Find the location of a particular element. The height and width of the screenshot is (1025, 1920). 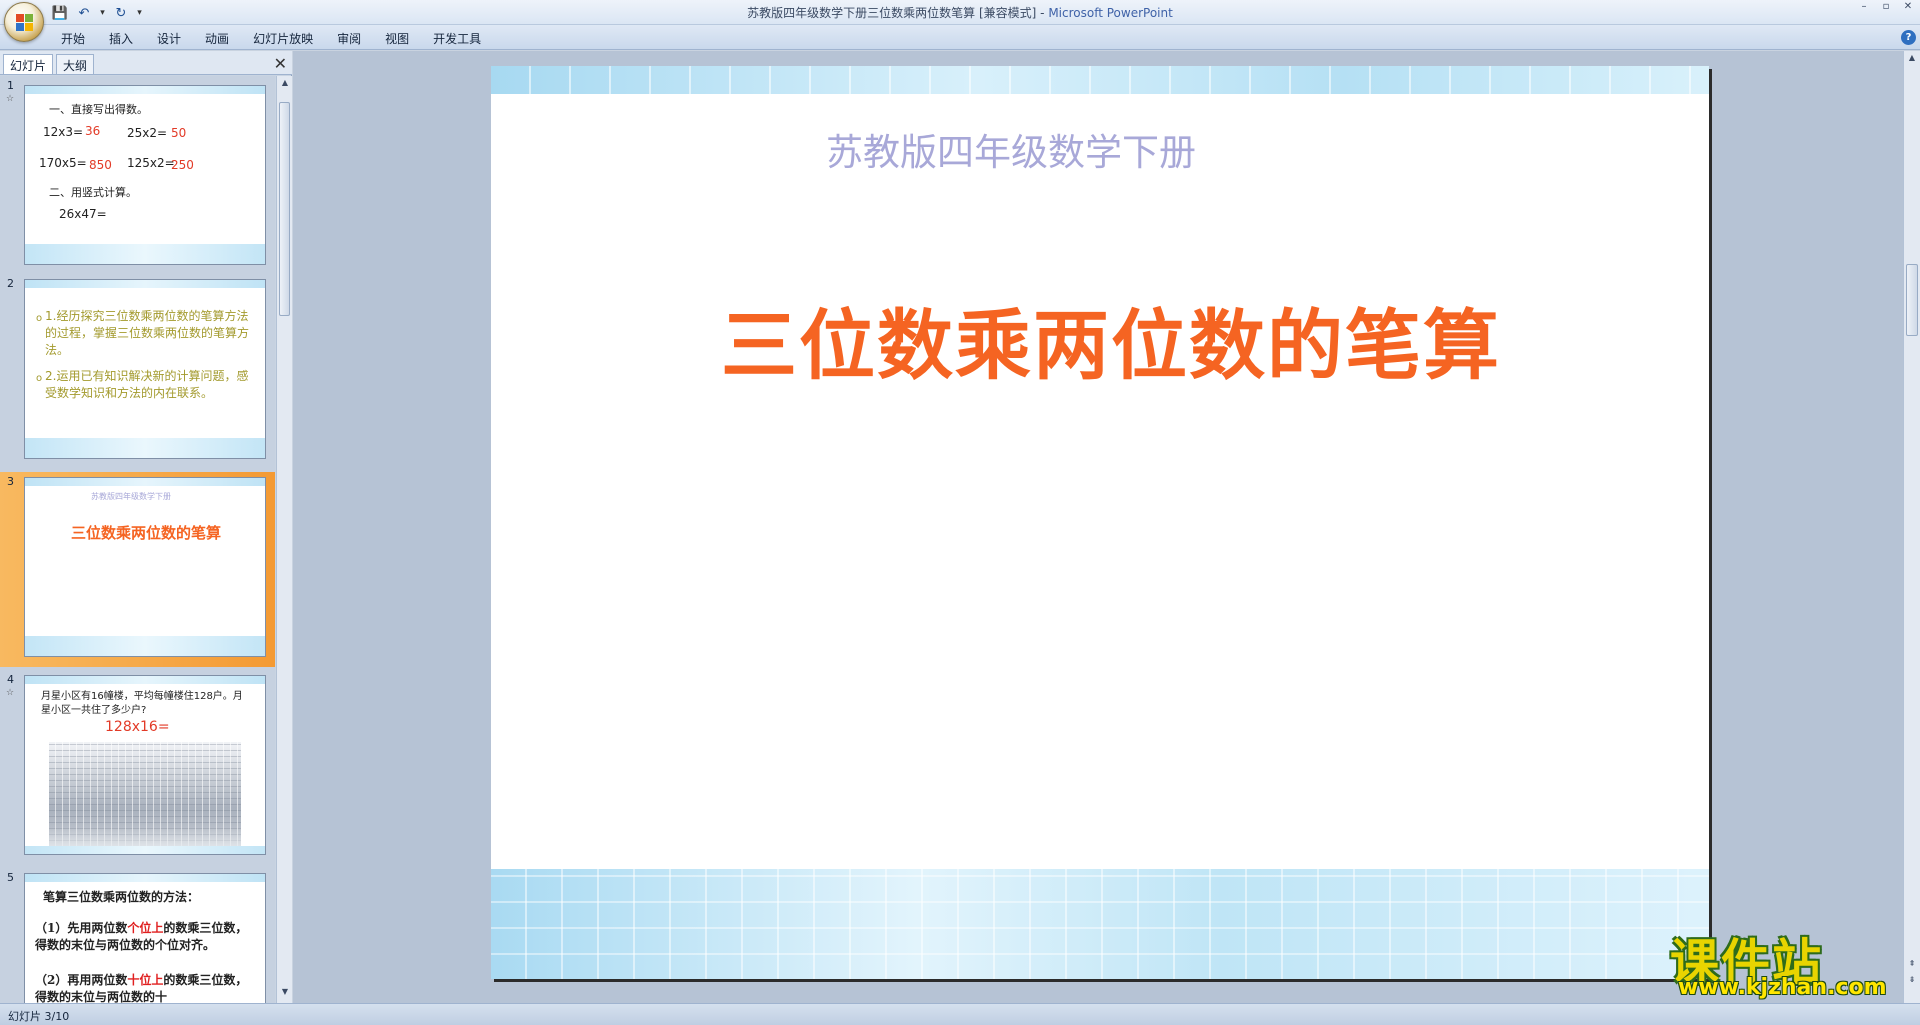

tab-home: 开始 is located at coordinates (73, 38).